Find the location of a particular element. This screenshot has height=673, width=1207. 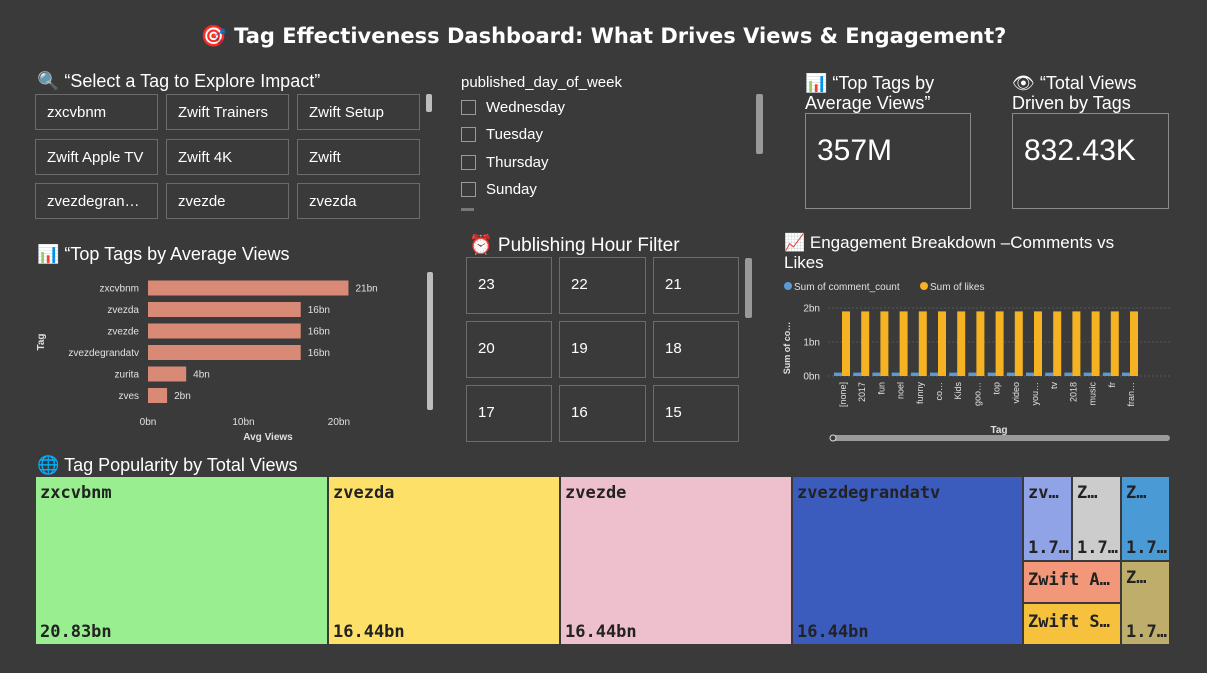

treemap-tile: zvezde 16.44bn is located at coordinates (676, 560).